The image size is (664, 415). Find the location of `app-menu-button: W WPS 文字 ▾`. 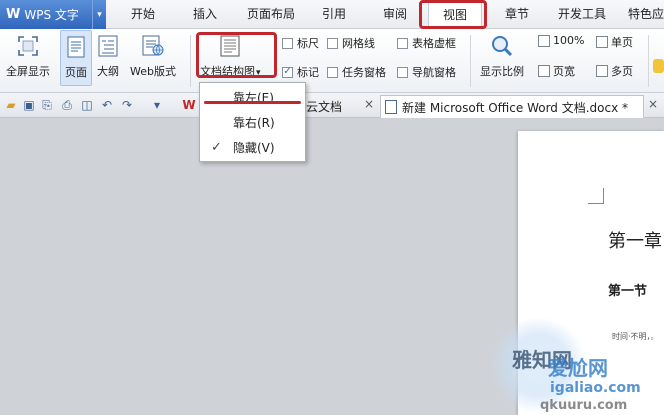

app-menu-button: W WPS 文字 ▾ is located at coordinates (53, 14).